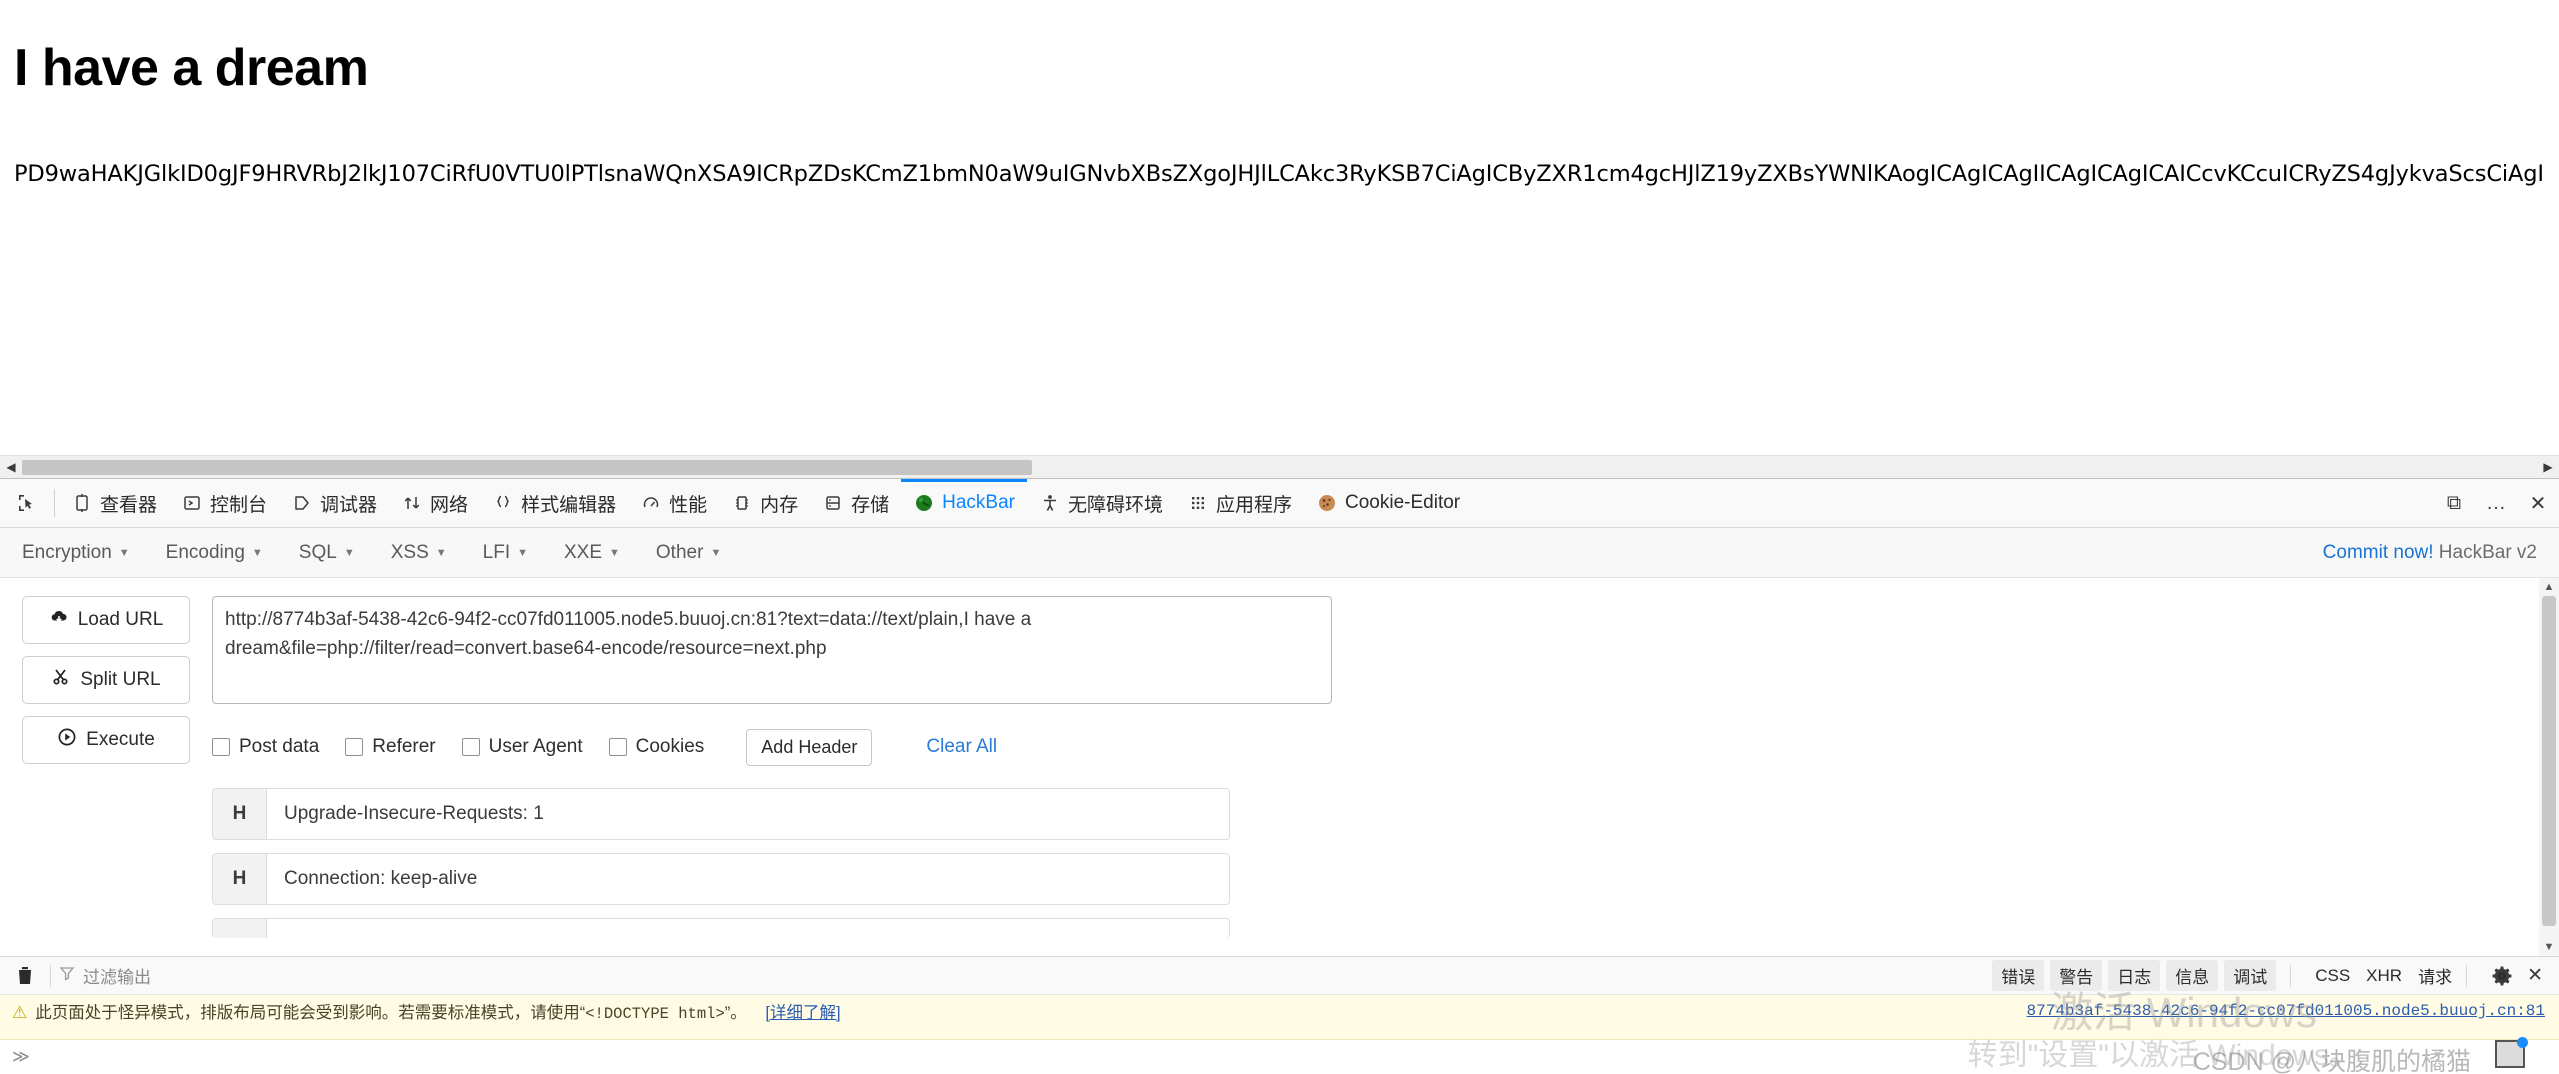 Image resolution: width=2559 pixels, height=1074 pixels. Describe the element at coordinates (191, 68) in the screenshot. I see `page-title: I have a dream` at that location.